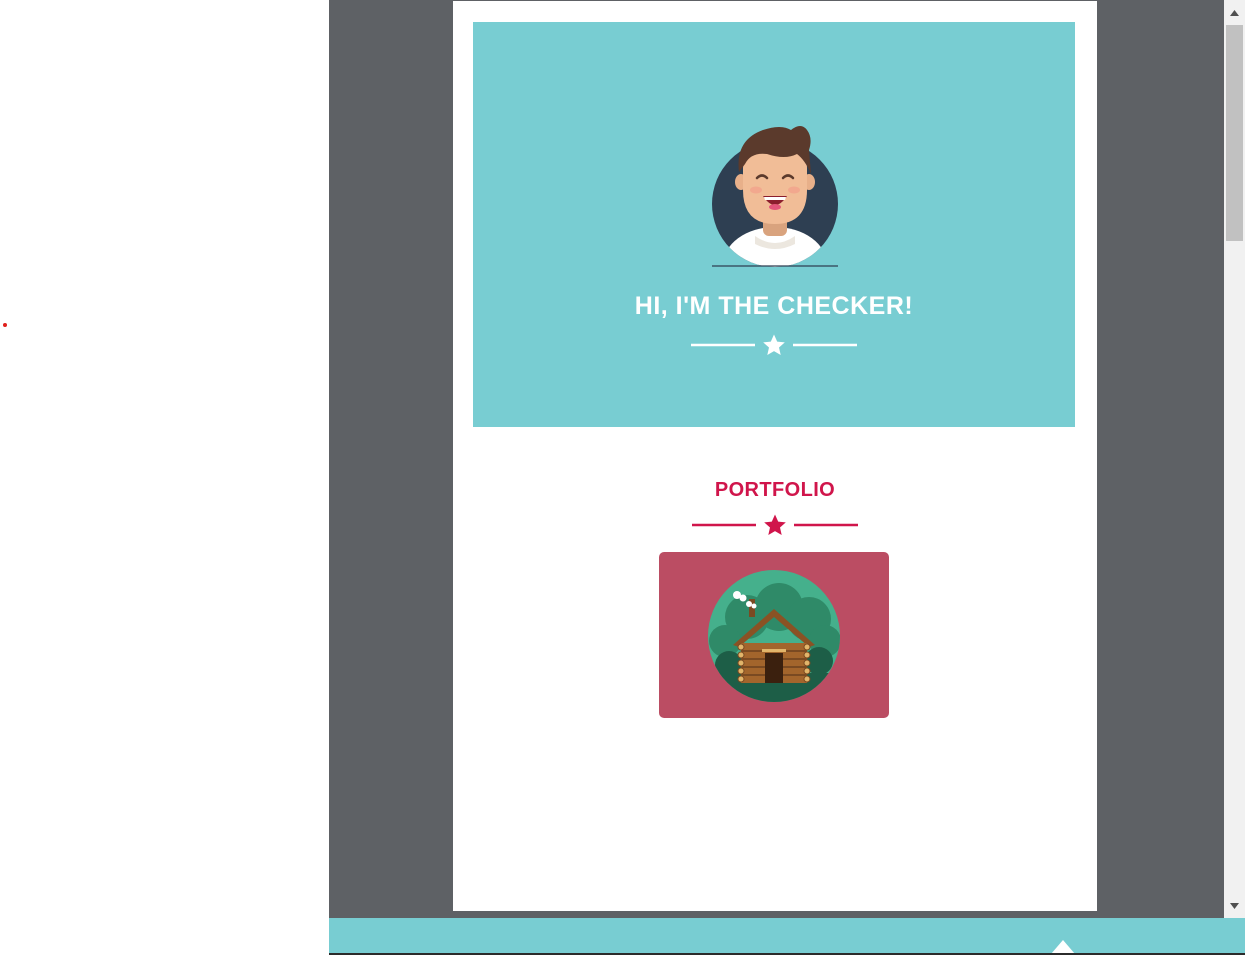  What do you see at coordinates (775, 490) in the screenshot?
I see `portfolio-heading: PORTFOLIO` at bounding box center [775, 490].